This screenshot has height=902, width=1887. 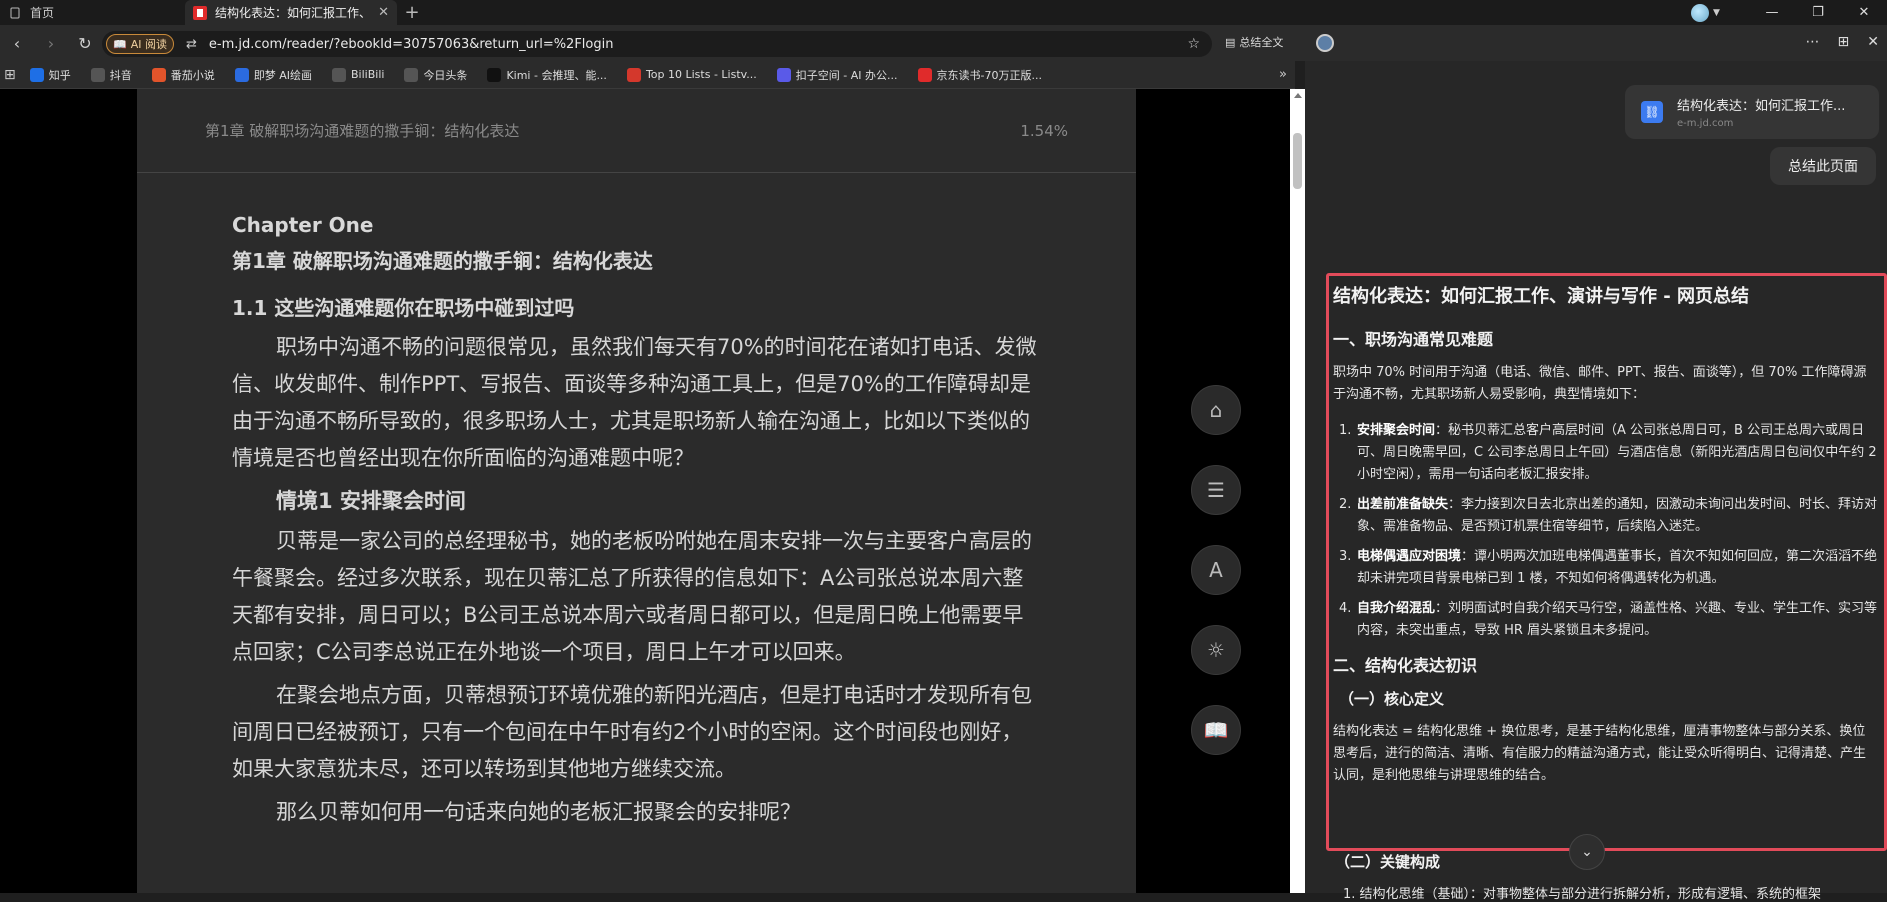 What do you see at coordinates (120, 75) in the screenshot?
I see `bookmark-label: 抖音` at bounding box center [120, 75].